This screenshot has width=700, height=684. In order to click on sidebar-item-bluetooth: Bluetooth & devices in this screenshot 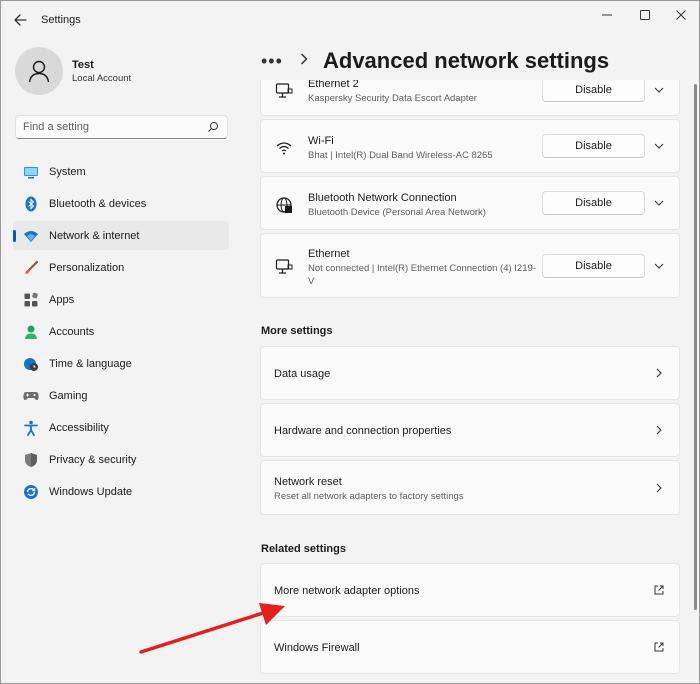, I will do `click(121, 203)`.